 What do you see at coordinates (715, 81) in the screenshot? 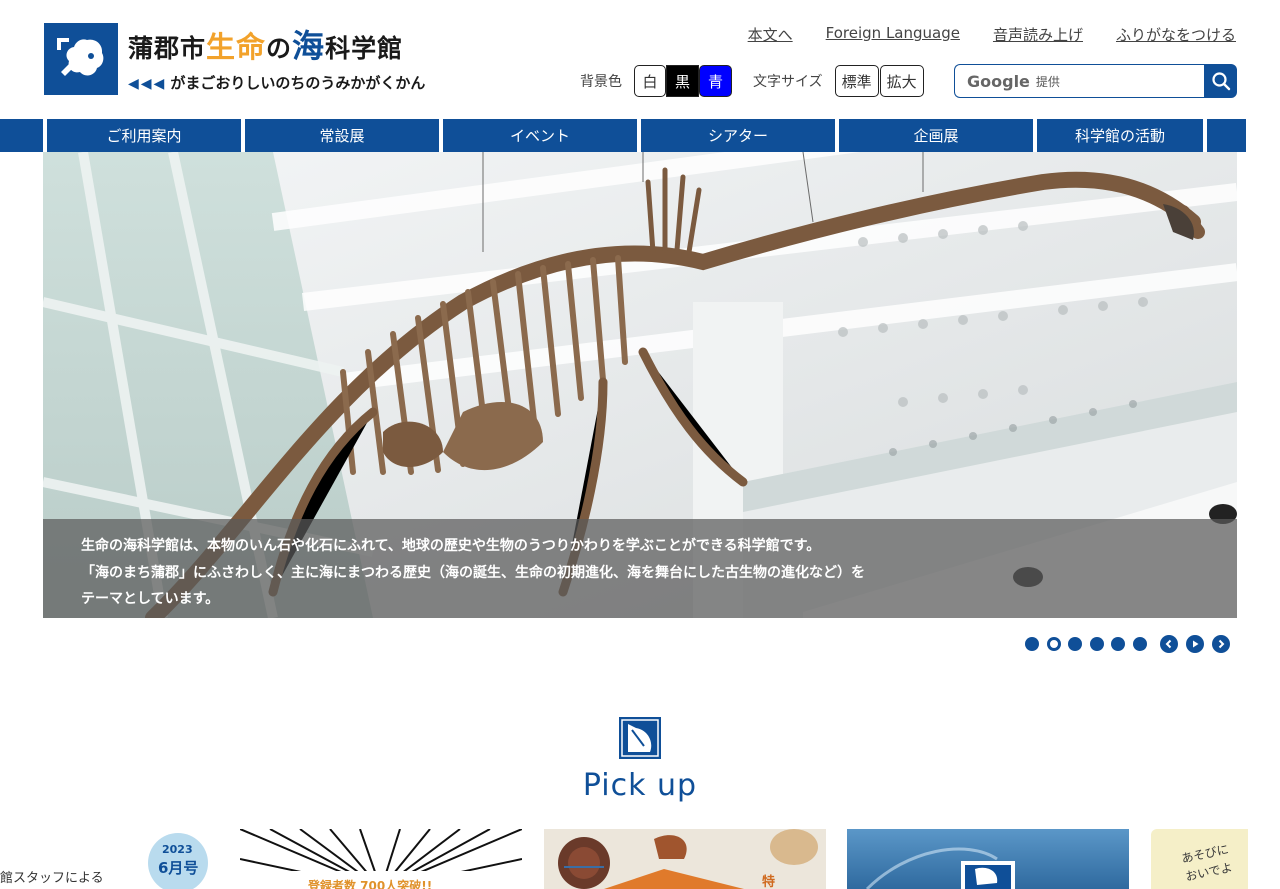
I see `bg-blue-button: 青` at bounding box center [715, 81].